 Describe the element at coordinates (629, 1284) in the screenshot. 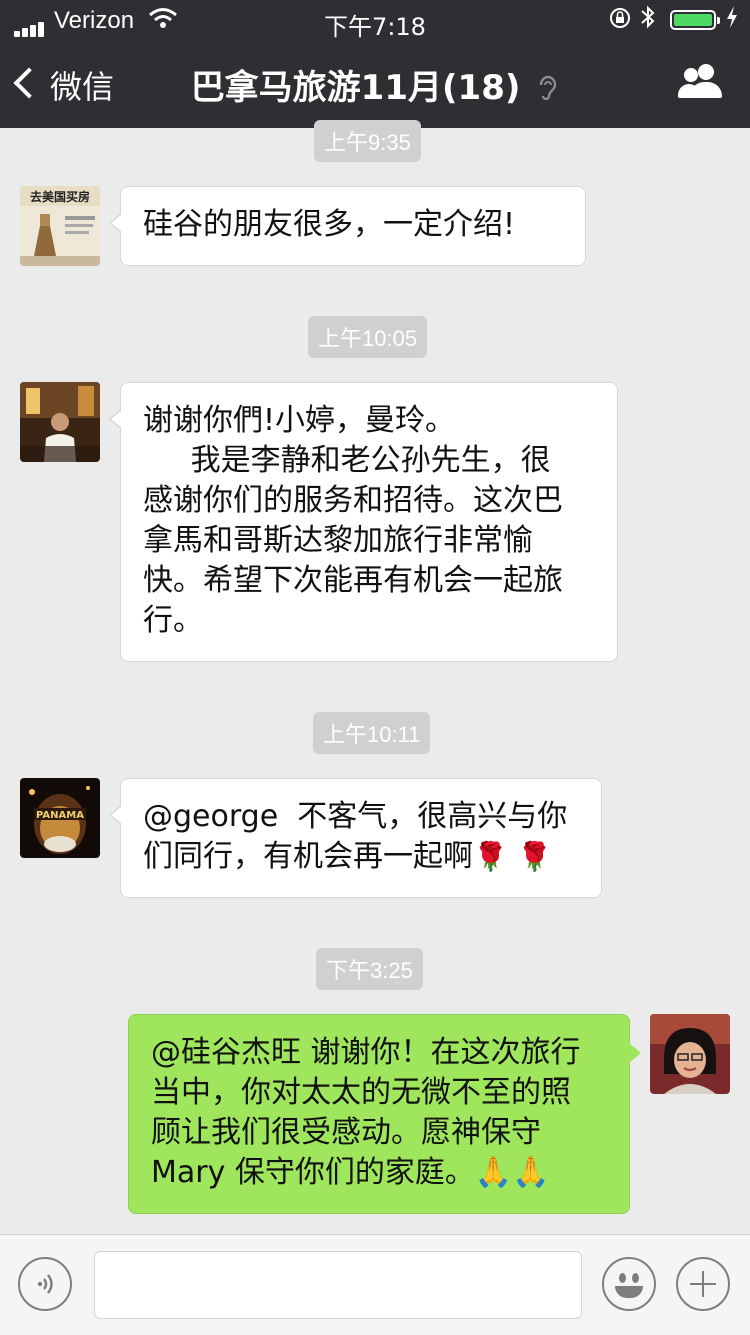

I see `emoji-icon` at that location.